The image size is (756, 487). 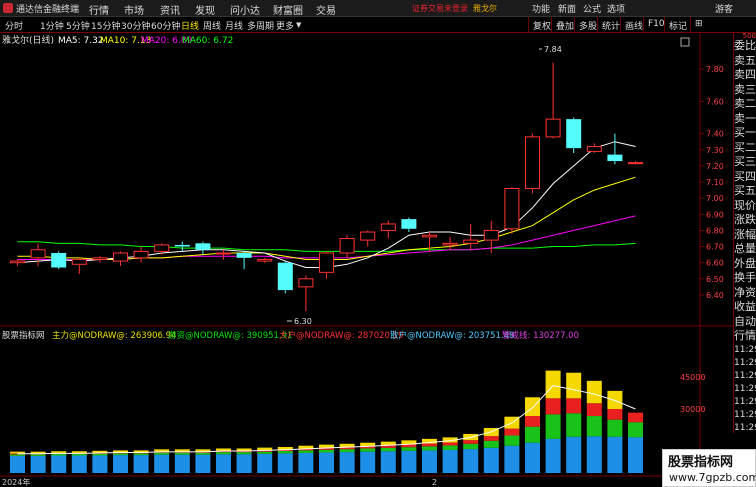 I want to click on year-label: 2024年, so click(x=16, y=482).